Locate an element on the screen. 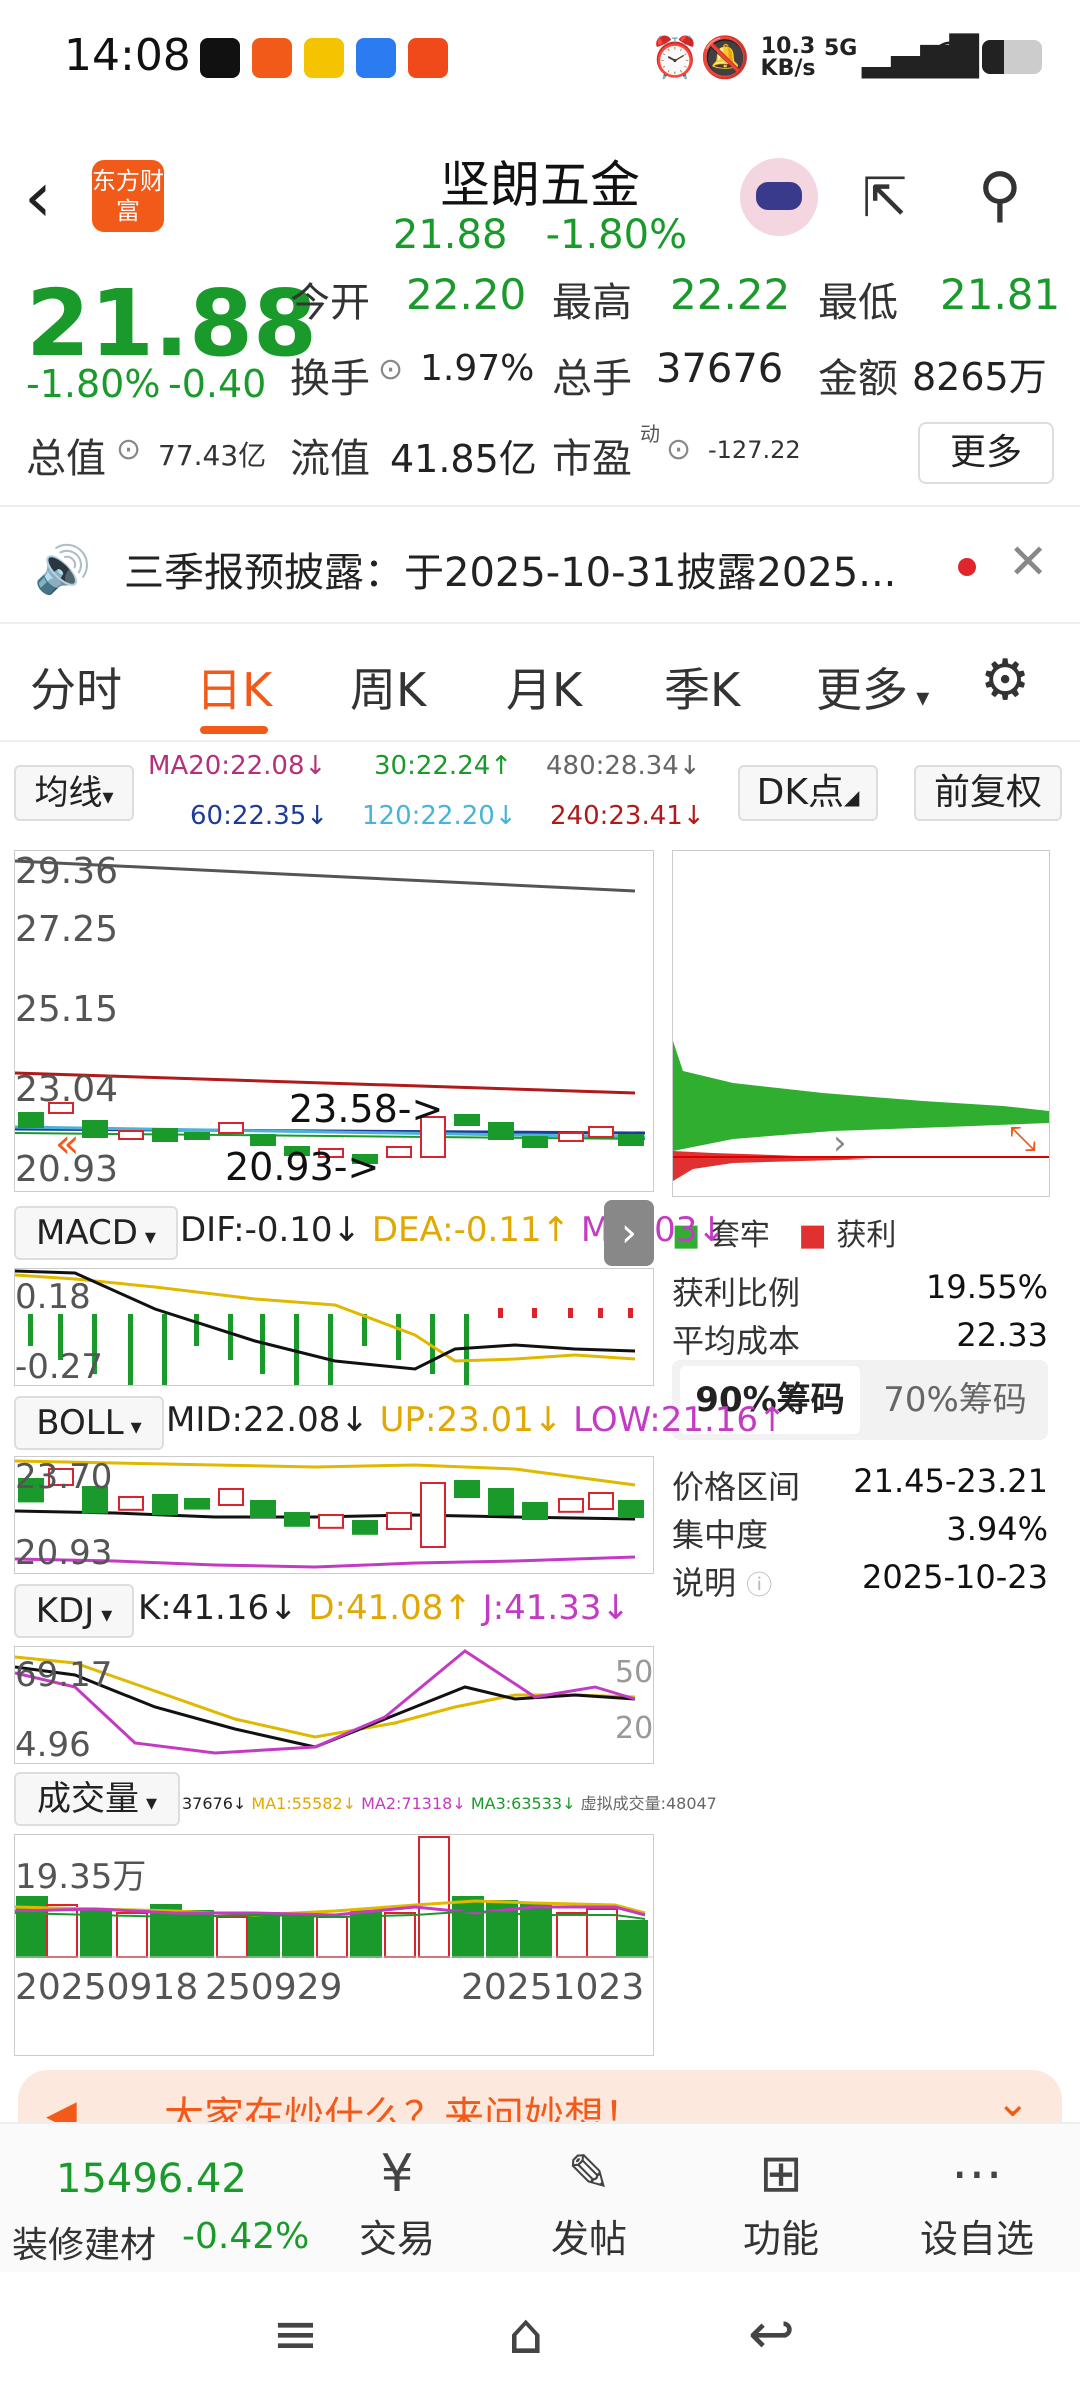 Image resolution: width=1080 pixels, height=2400 pixels. tab-chip-70: 70%筹码 is located at coordinates (955, 1400).